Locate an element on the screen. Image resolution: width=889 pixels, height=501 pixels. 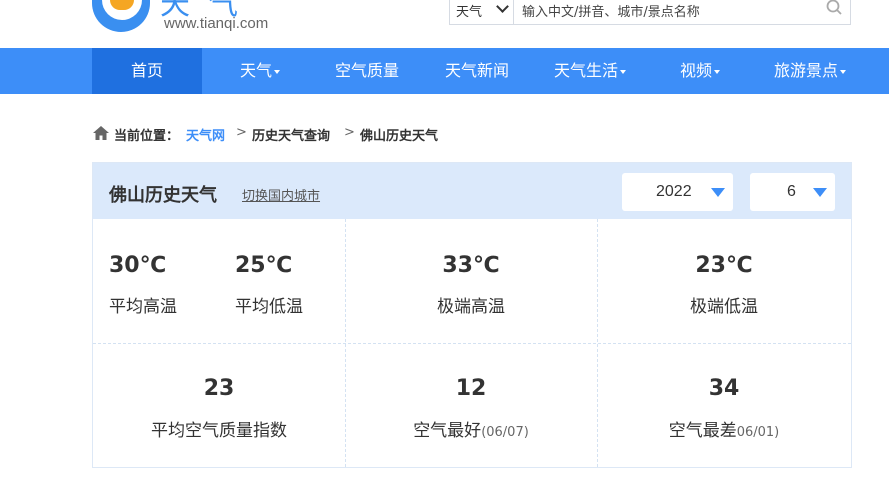
search-icon is located at coordinates (834, 7).